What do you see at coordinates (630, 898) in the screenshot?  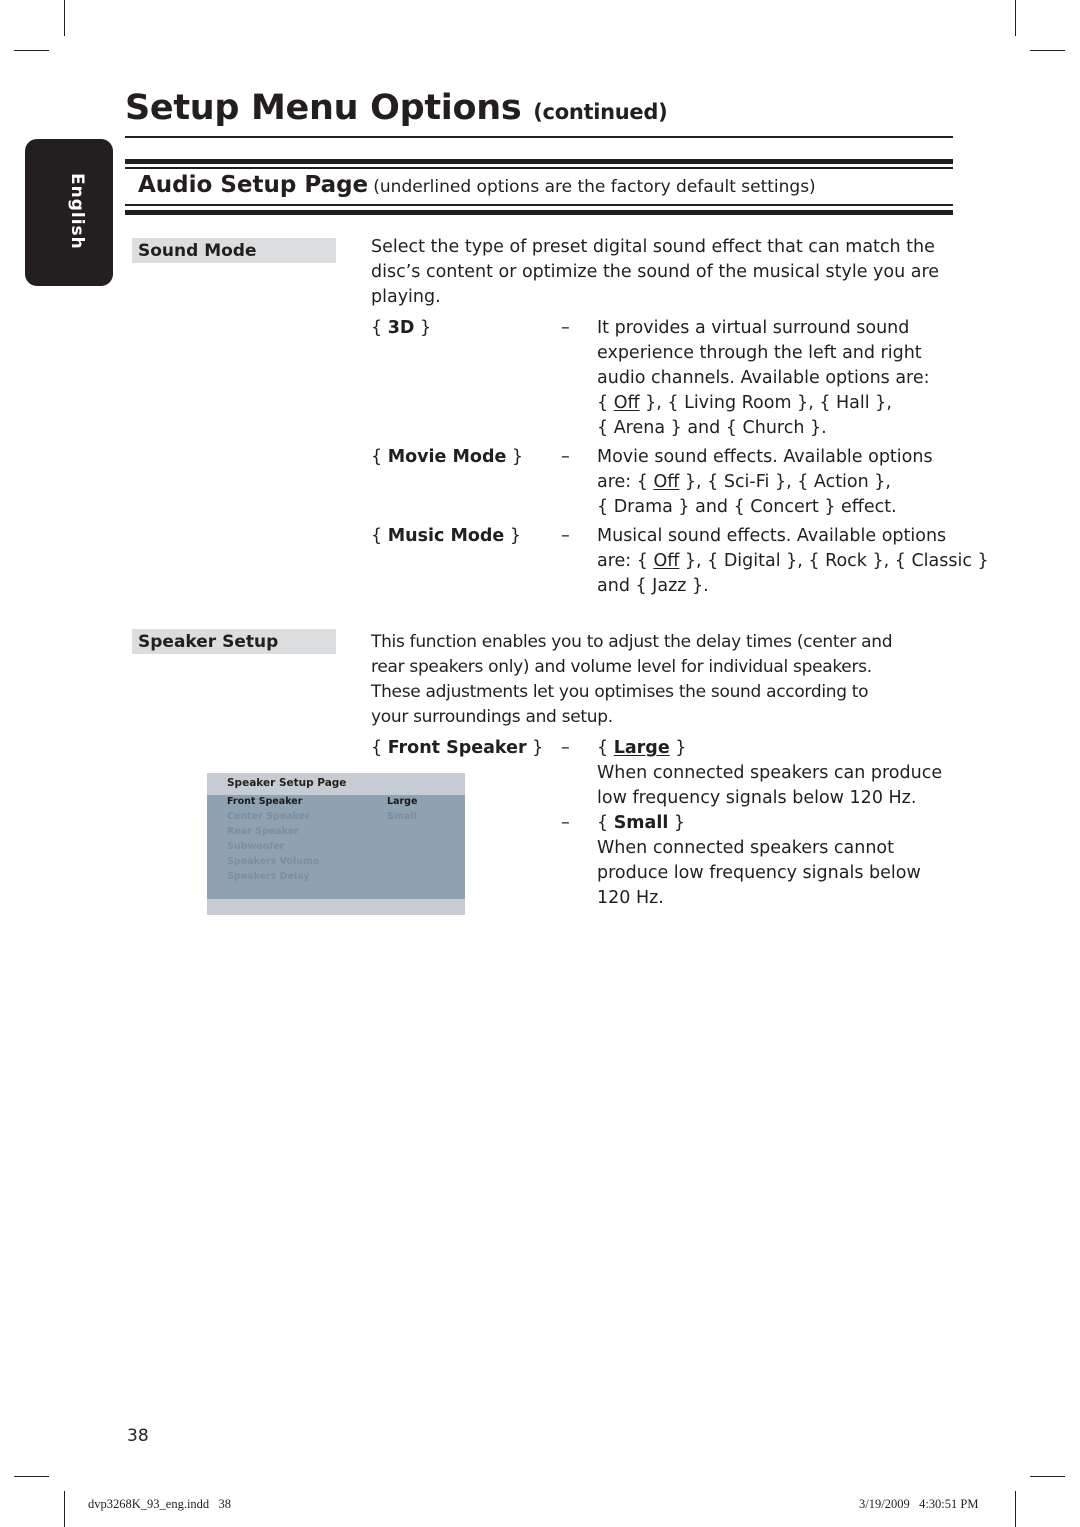 I see `description-line: 120 Hz.` at bounding box center [630, 898].